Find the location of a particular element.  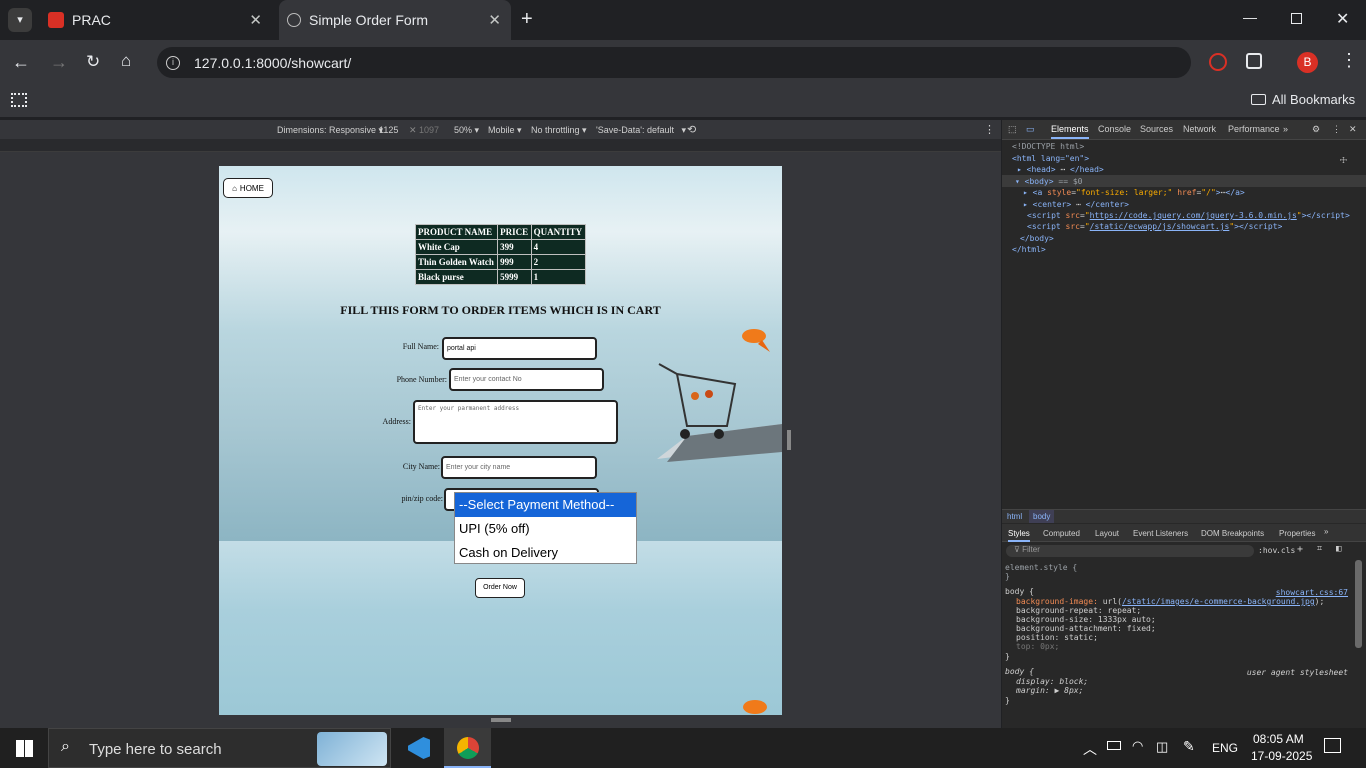

save-data-select: 'Save-Data': default ▾ is located at coordinates (641, 130).